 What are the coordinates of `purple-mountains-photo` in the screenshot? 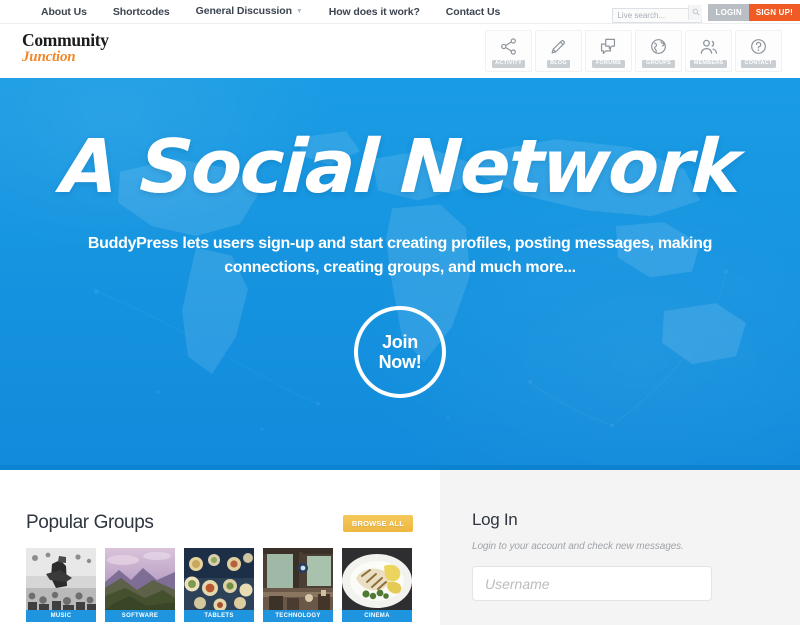 It's located at (140, 579).